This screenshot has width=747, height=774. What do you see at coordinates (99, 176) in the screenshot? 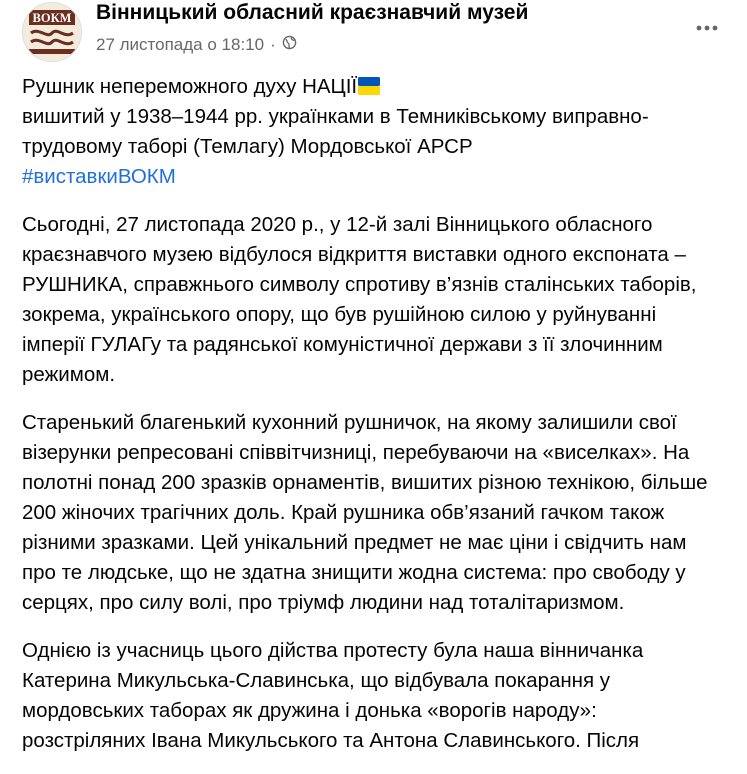
I see `hashtag-link: #виставкиВОКМ` at bounding box center [99, 176].